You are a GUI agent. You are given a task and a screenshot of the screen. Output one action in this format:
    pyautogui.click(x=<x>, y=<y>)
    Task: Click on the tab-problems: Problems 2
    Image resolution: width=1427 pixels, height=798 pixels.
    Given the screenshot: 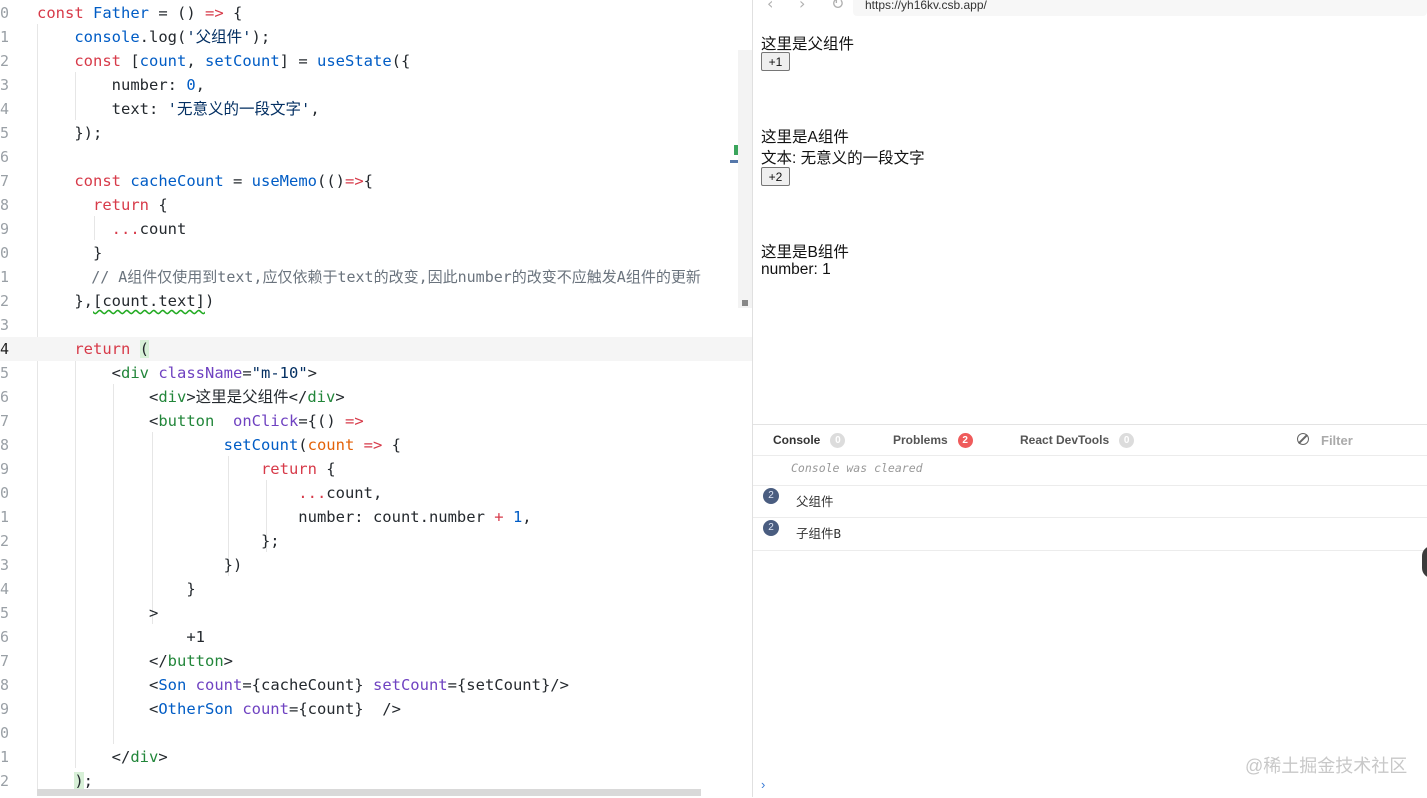 What is the action you would take?
    pyautogui.click(x=933, y=441)
    